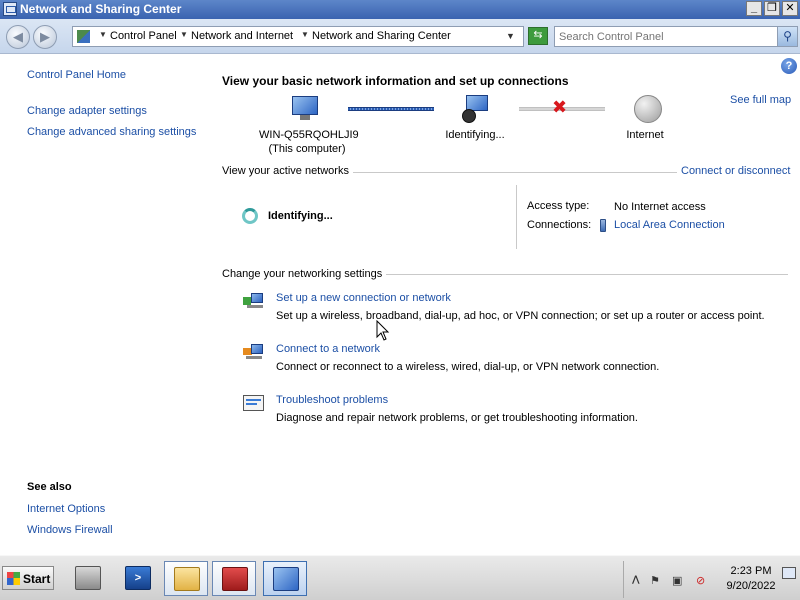 This screenshot has height=600, width=800. Describe the element at coordinates (49, 487) in the screenshot. I see `see-also-heading: See also` at that location.